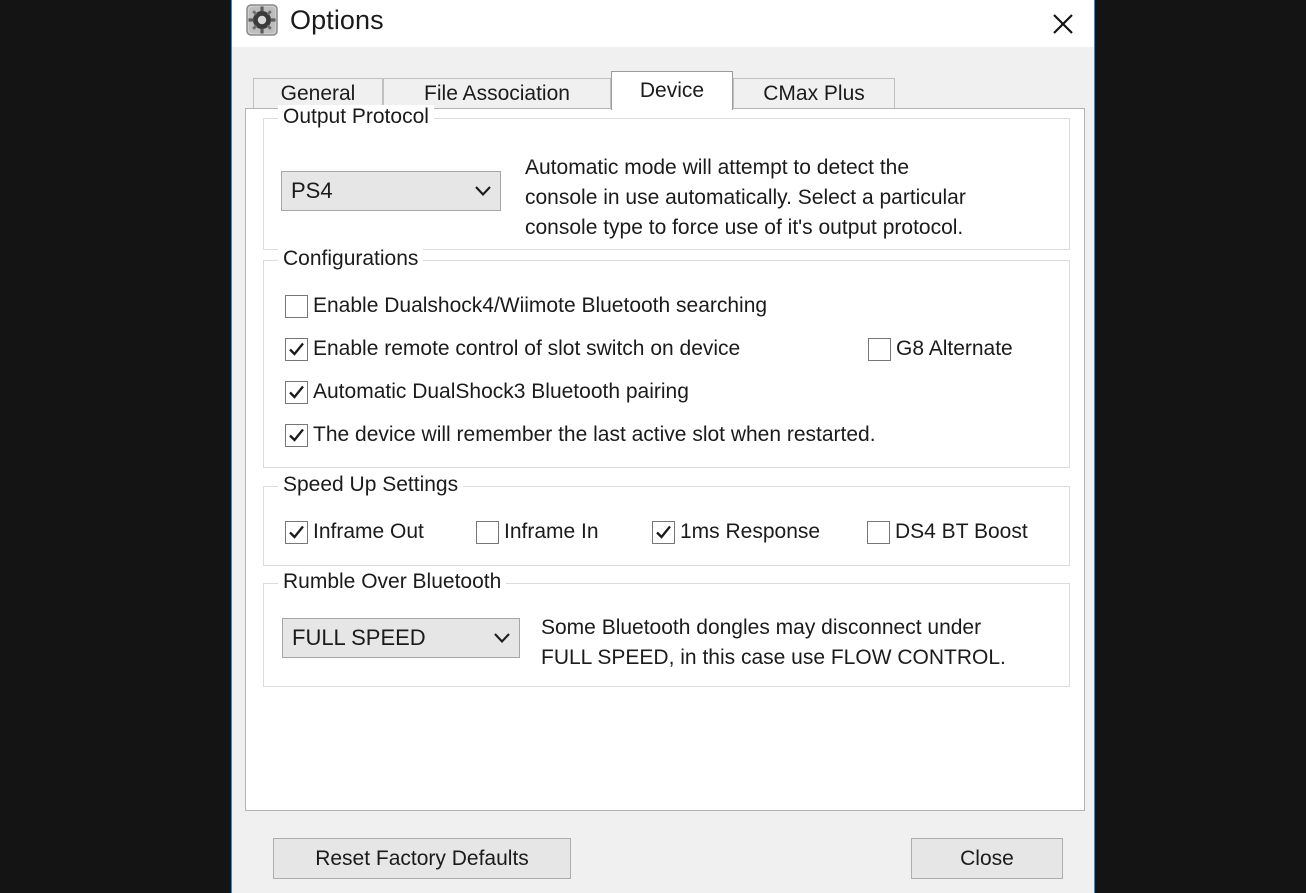 The height and width of the screenshot is (893, 1306). Describe the element at coordinates (371, 485) in the screenshot. I see `group-title-speed-up-settings: Speed Up Settings` at that location.